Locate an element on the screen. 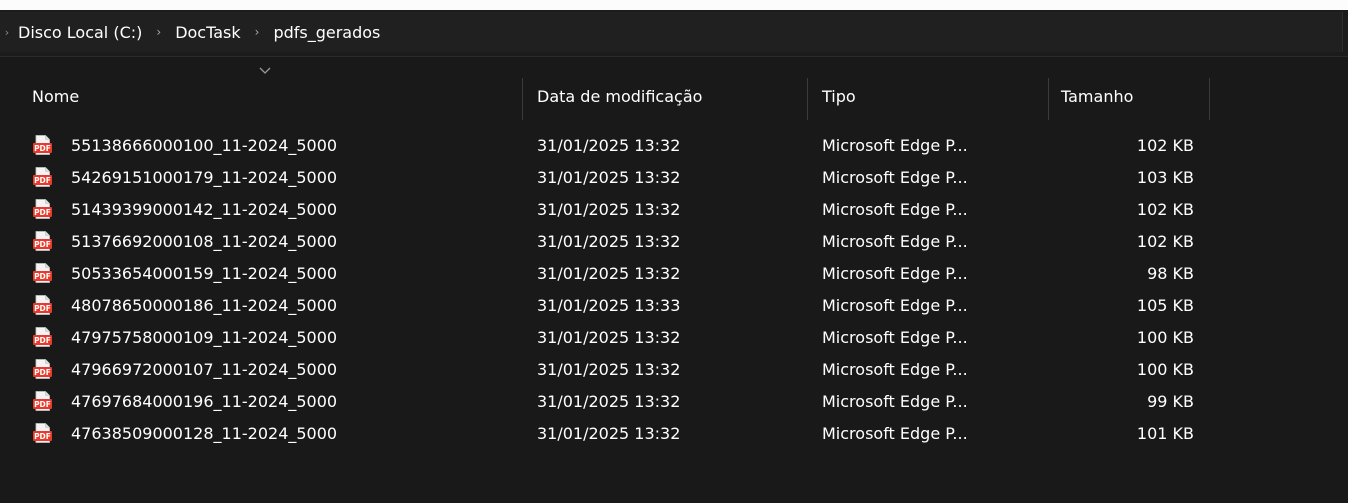 The image size is (1348, 503). file-name: 51439399000142_11-2024_5000 is located at coordinates (204, 209).